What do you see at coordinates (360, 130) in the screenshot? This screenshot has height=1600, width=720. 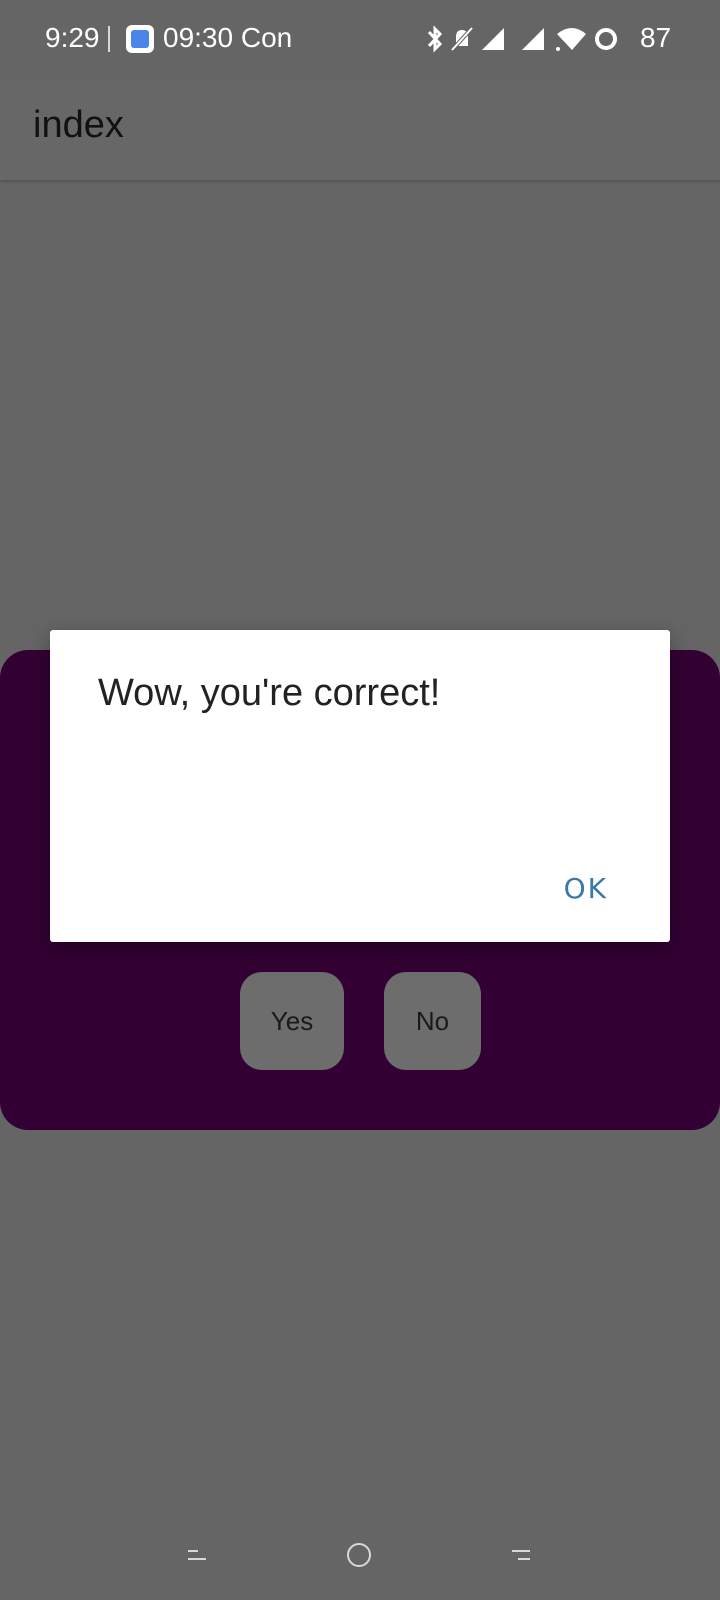 I see `app-bar: index` at bounding box center [360, 130].